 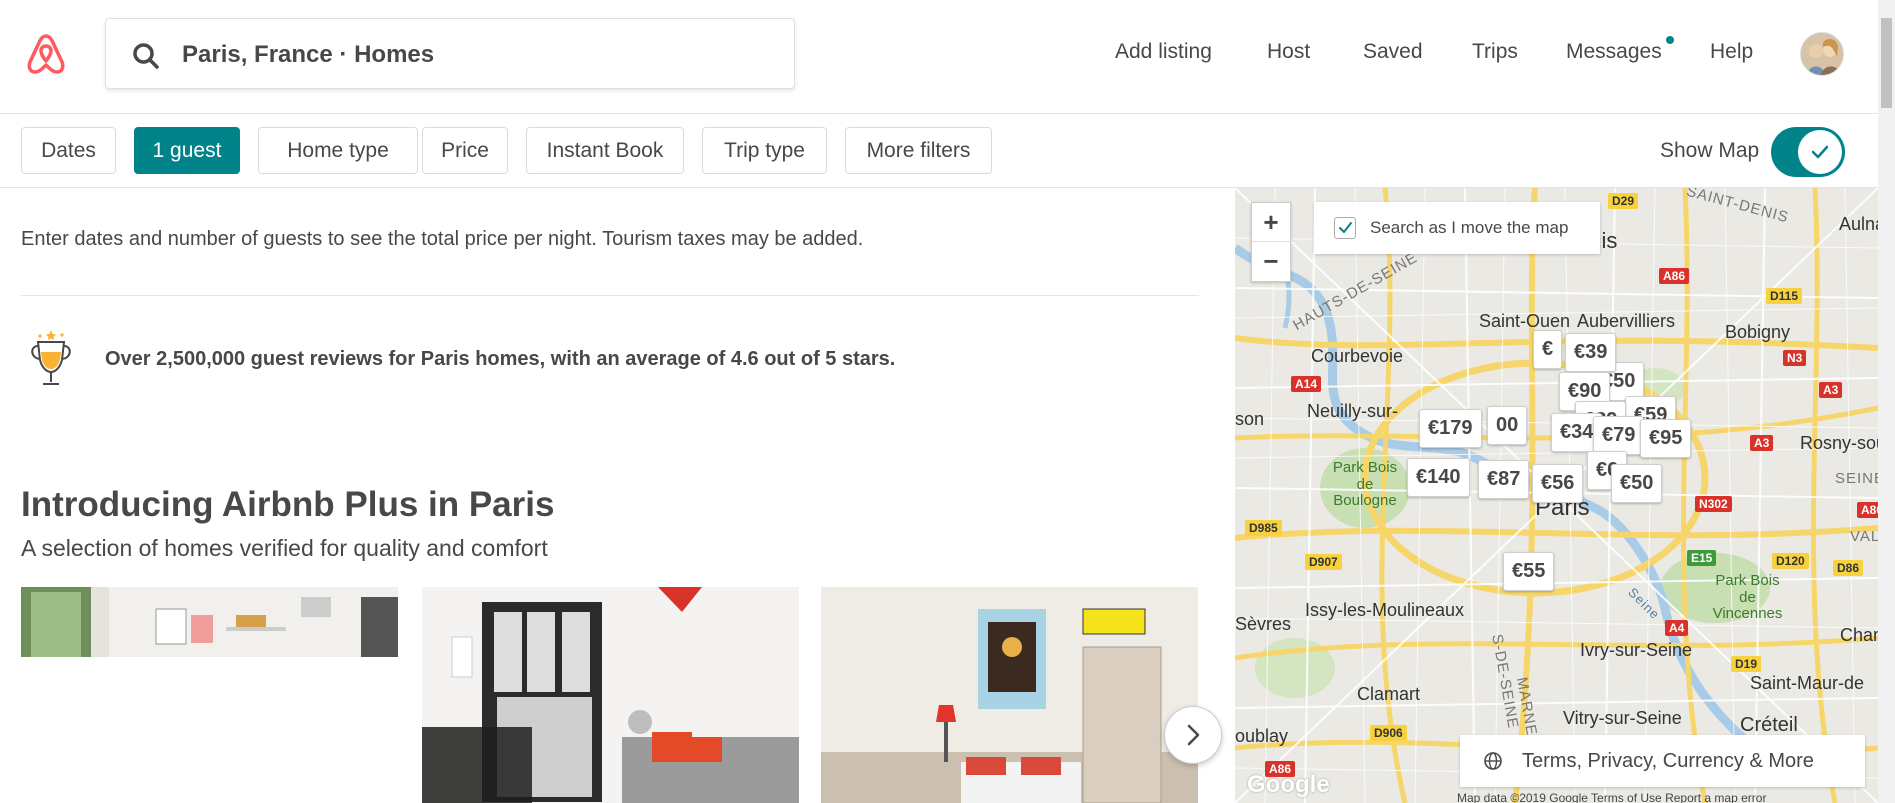 I want to click on trophy-icon, so click(x=51, y=357).